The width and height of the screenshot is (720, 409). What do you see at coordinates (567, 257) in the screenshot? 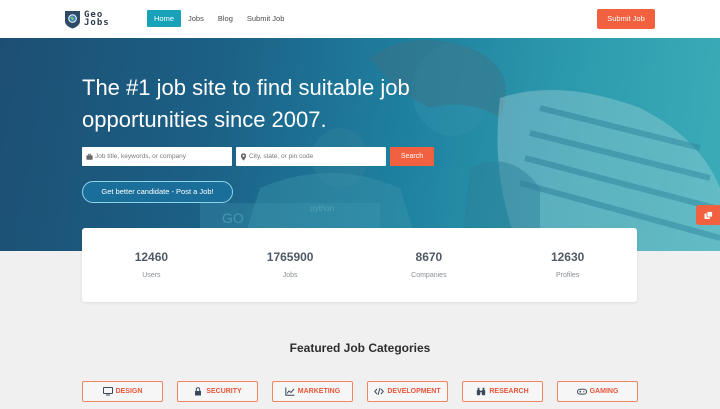
I see `stat-value: 12630` at bounding box center [567, 257].